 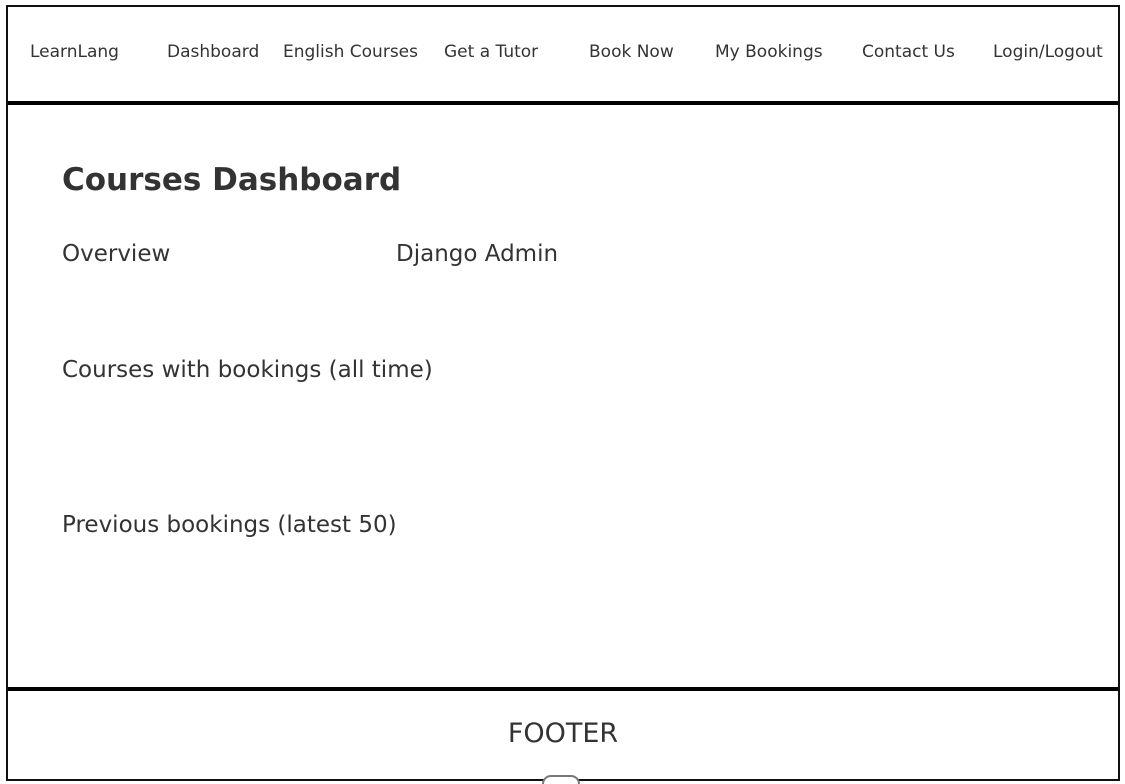 I want to click on tab-django-admin: Django Admin, so click(x=477, y=254).